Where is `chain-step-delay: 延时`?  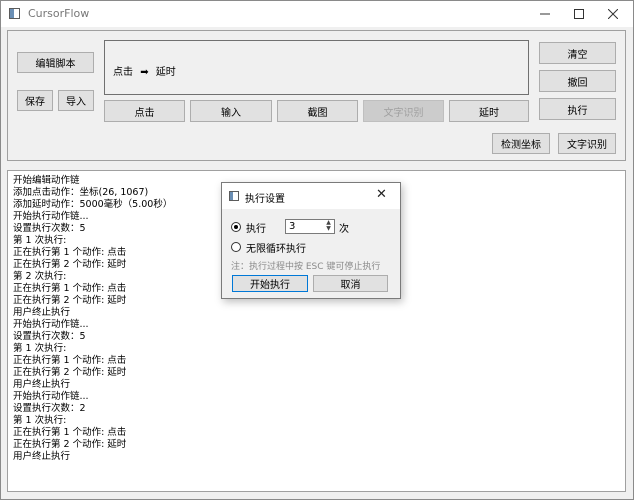
chain-step-delay: 延时 is located at coordinates (165, 72).